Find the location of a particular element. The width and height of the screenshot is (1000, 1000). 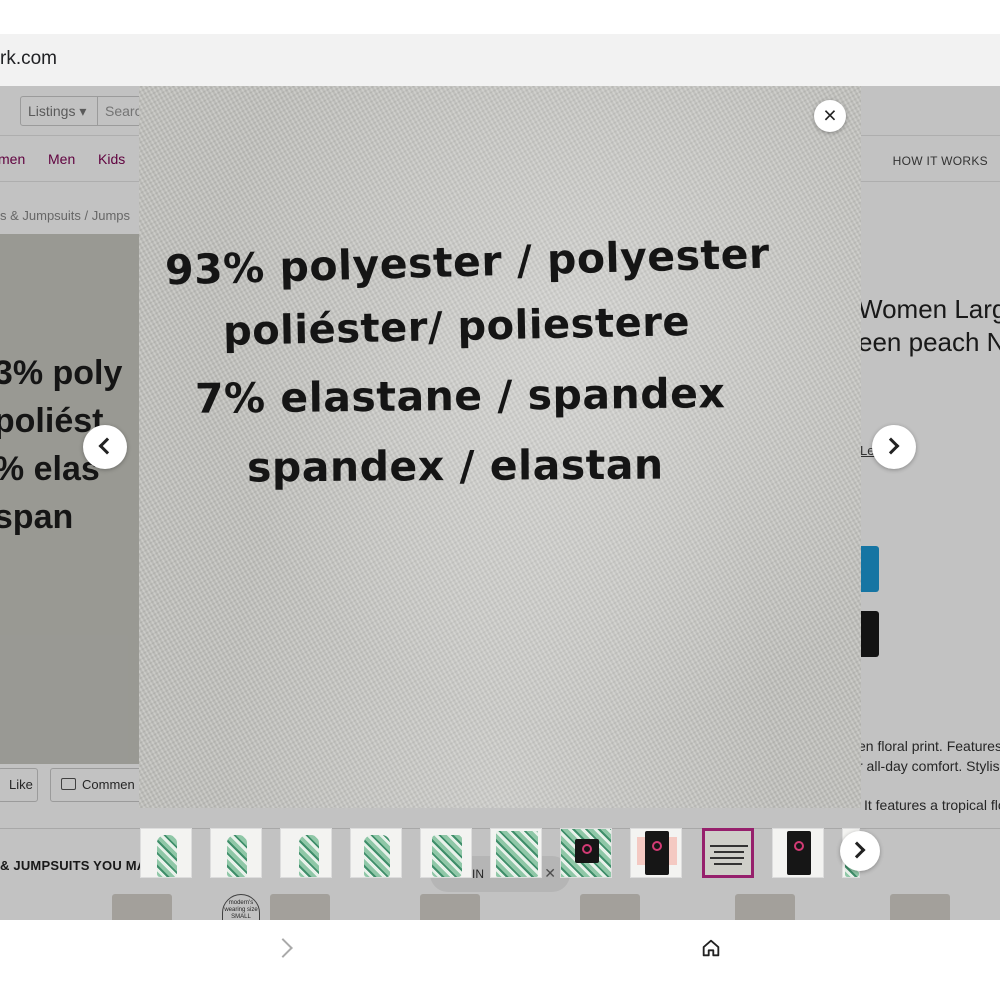

system-navigation-bar is located at coordinates (500, 960).